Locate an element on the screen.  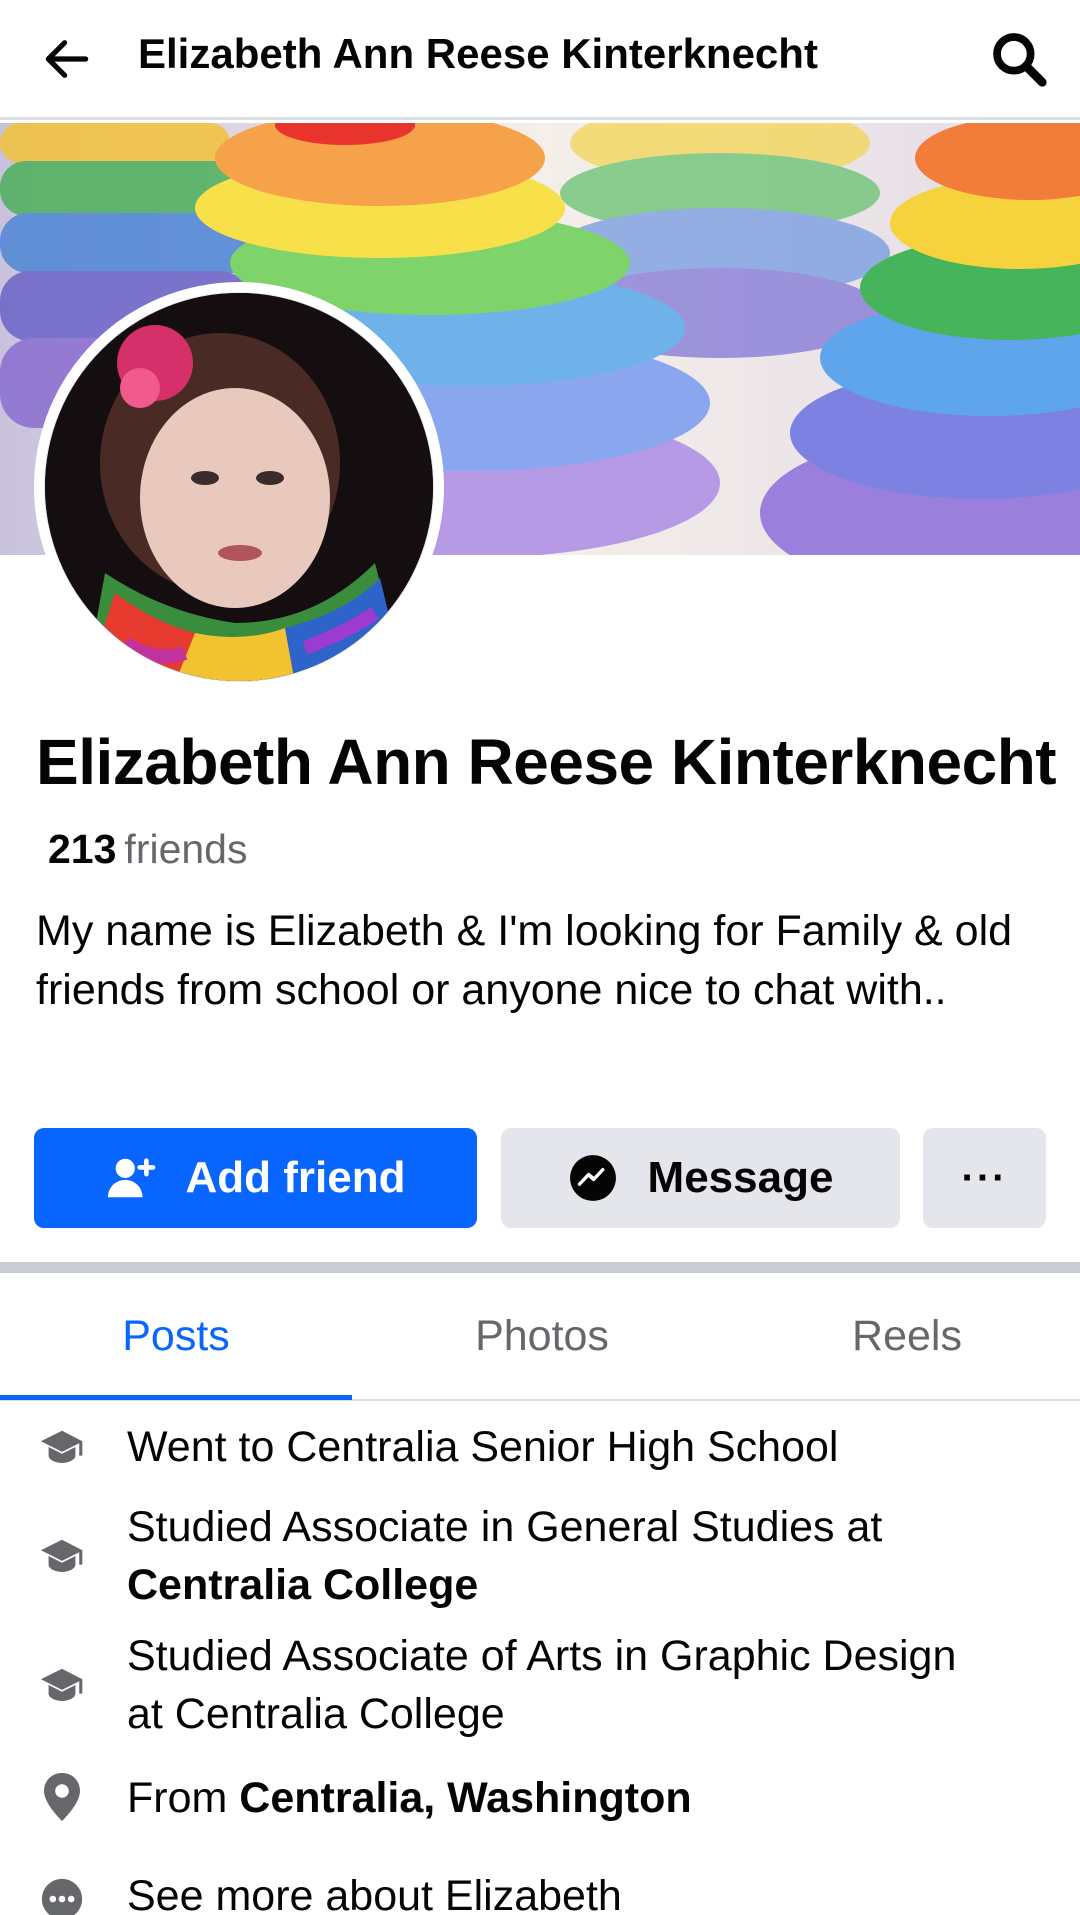
message-button: Message is located at coordinates (700, 1178).